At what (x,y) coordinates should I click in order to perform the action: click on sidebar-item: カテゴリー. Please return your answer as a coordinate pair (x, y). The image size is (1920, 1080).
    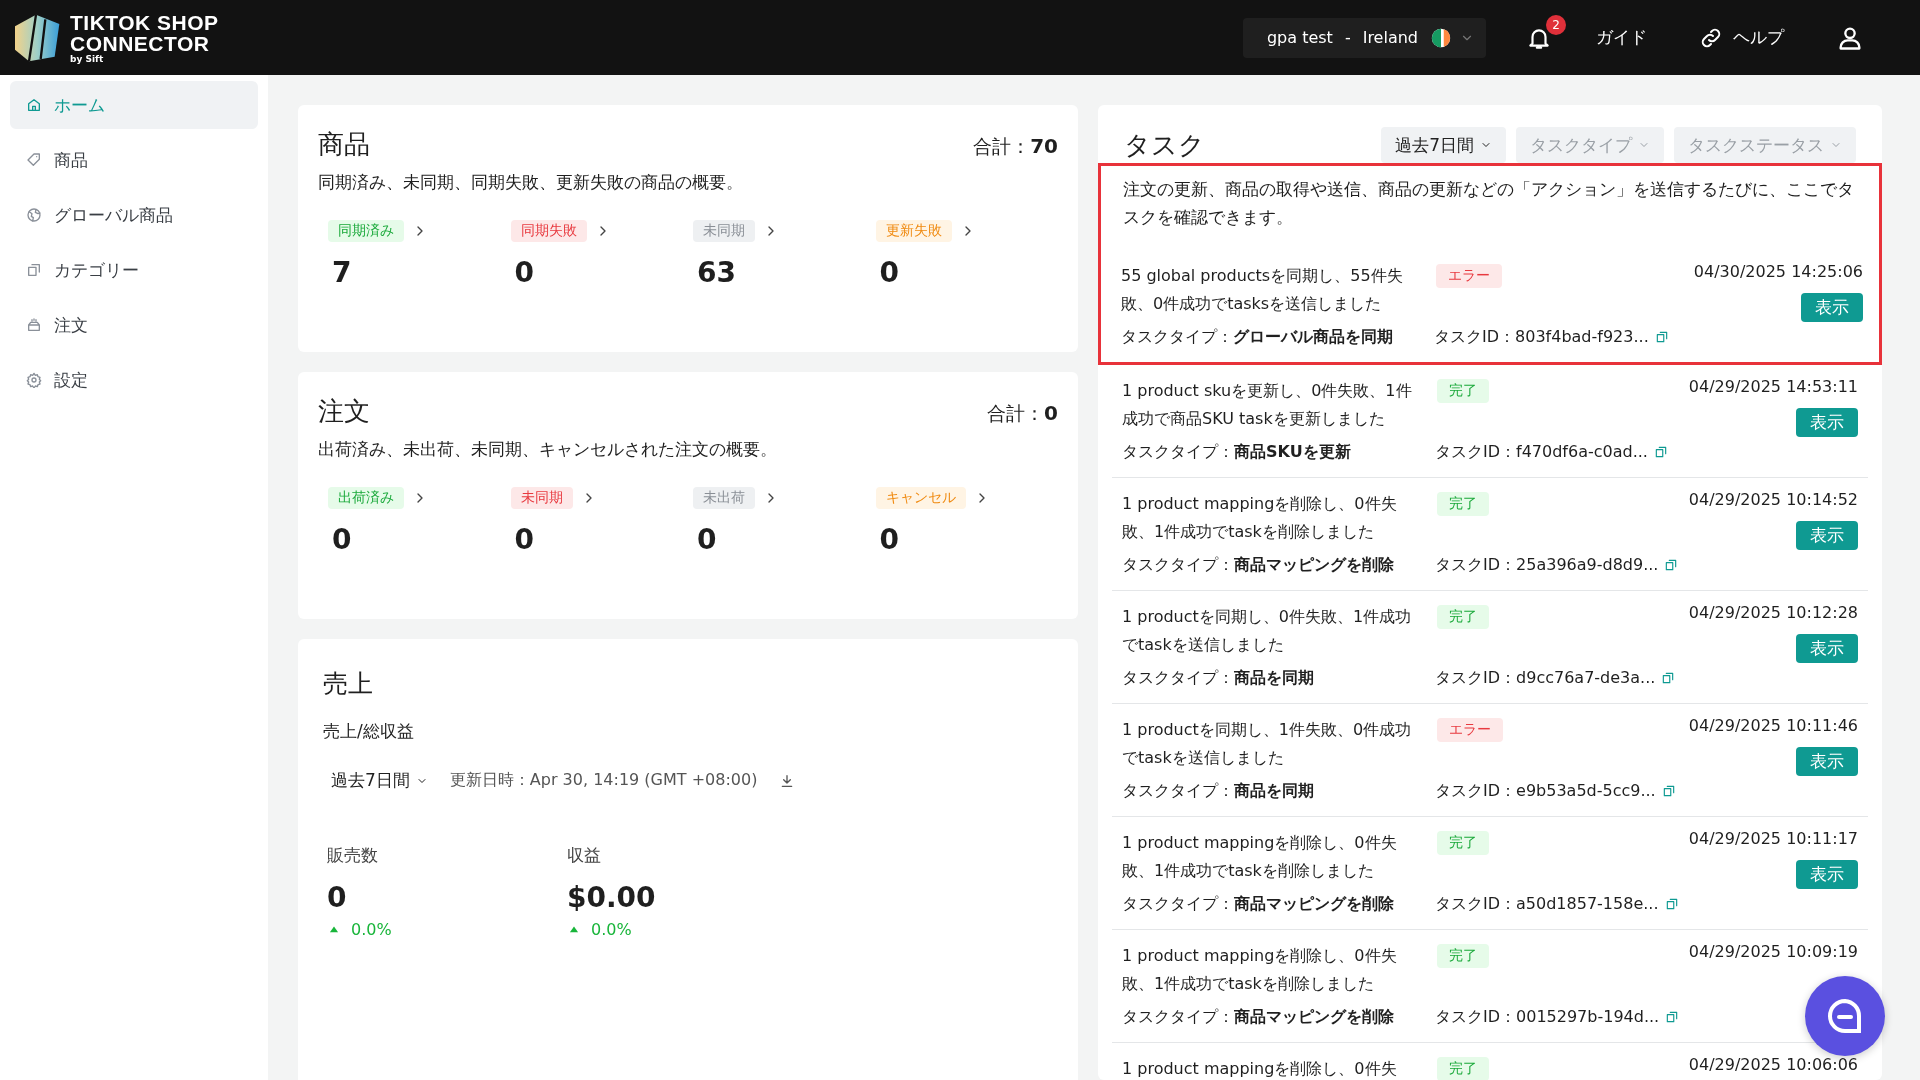
    Looking at the image, I should click on (134, 270).